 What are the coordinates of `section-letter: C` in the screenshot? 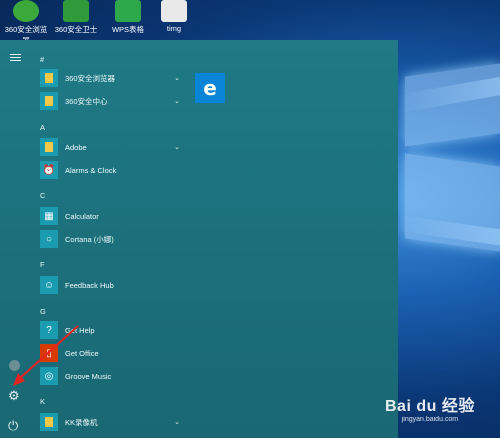 It's located at (42, 195).